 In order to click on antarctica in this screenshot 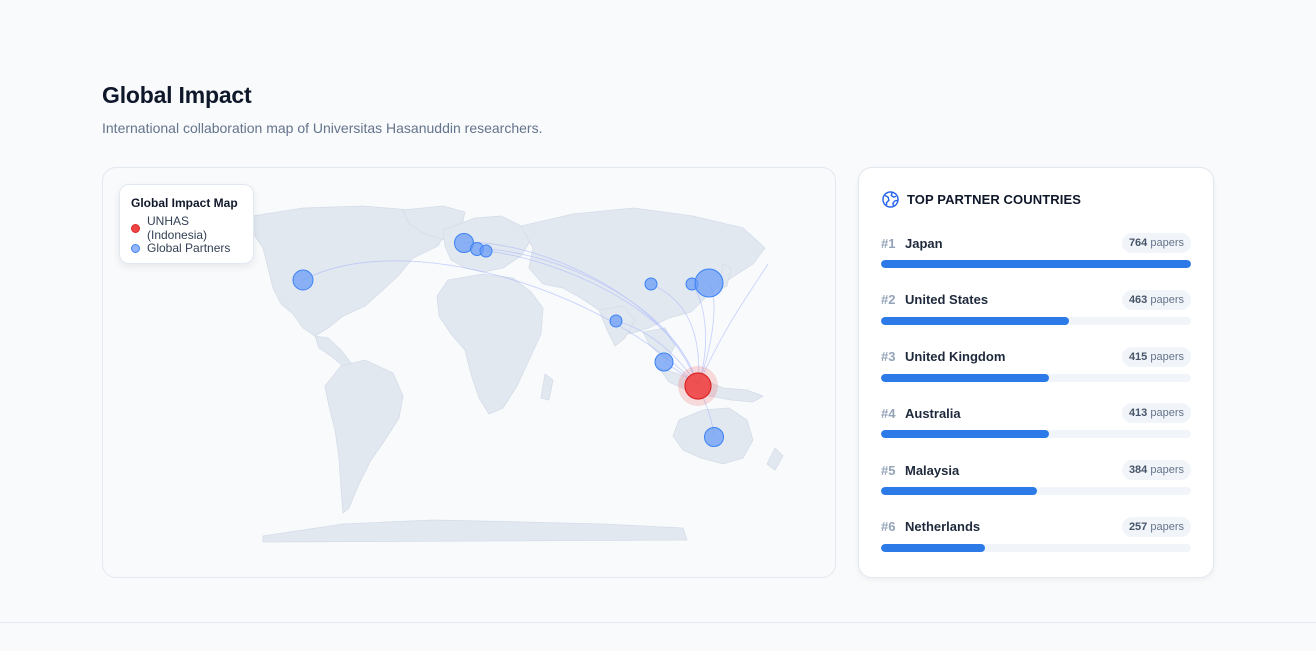, I will do `click(475, 531)`.